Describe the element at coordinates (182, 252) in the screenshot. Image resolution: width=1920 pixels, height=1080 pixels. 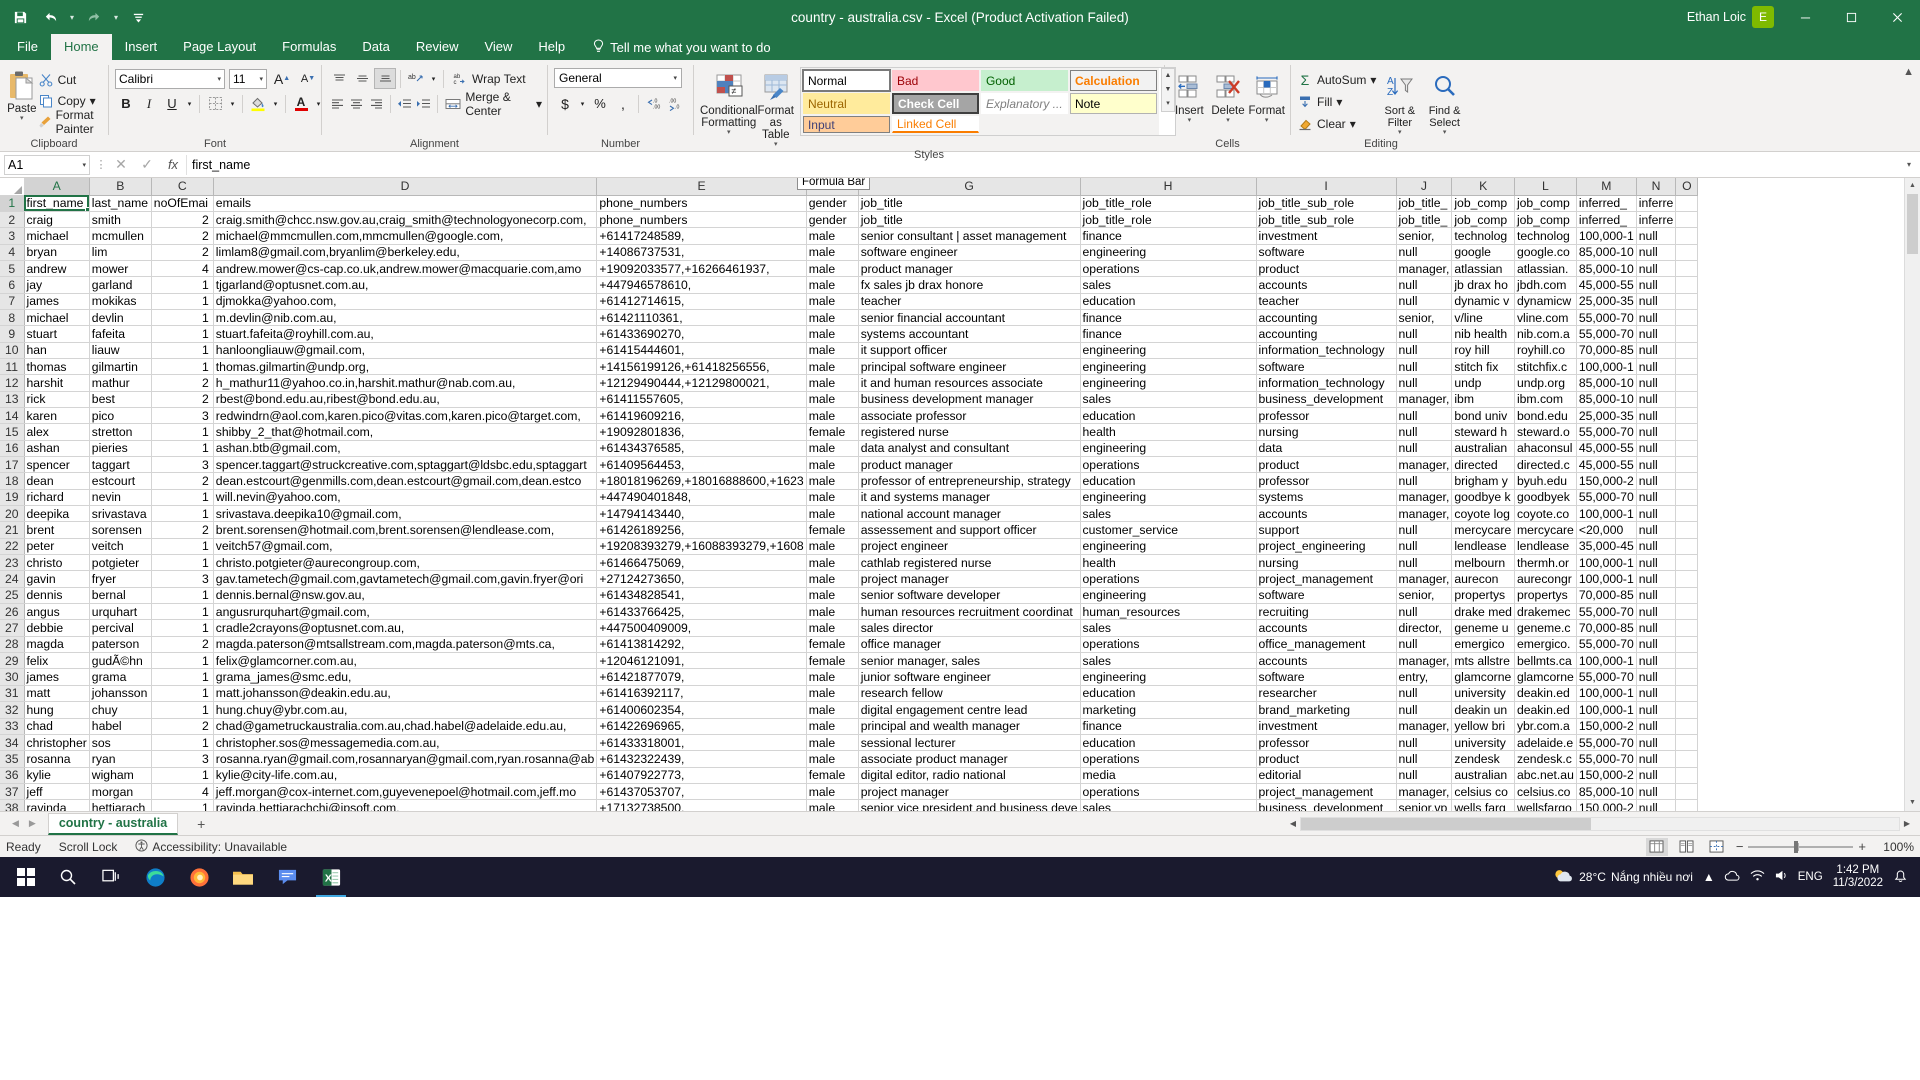
I see `cell-C4: 2` at that location.